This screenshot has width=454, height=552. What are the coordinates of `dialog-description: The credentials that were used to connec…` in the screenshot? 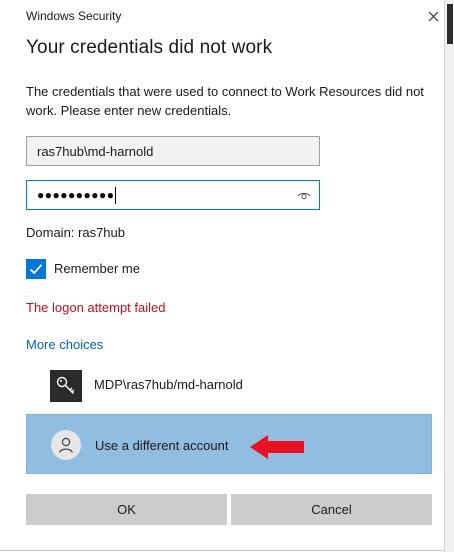 It's located at (225, 101).